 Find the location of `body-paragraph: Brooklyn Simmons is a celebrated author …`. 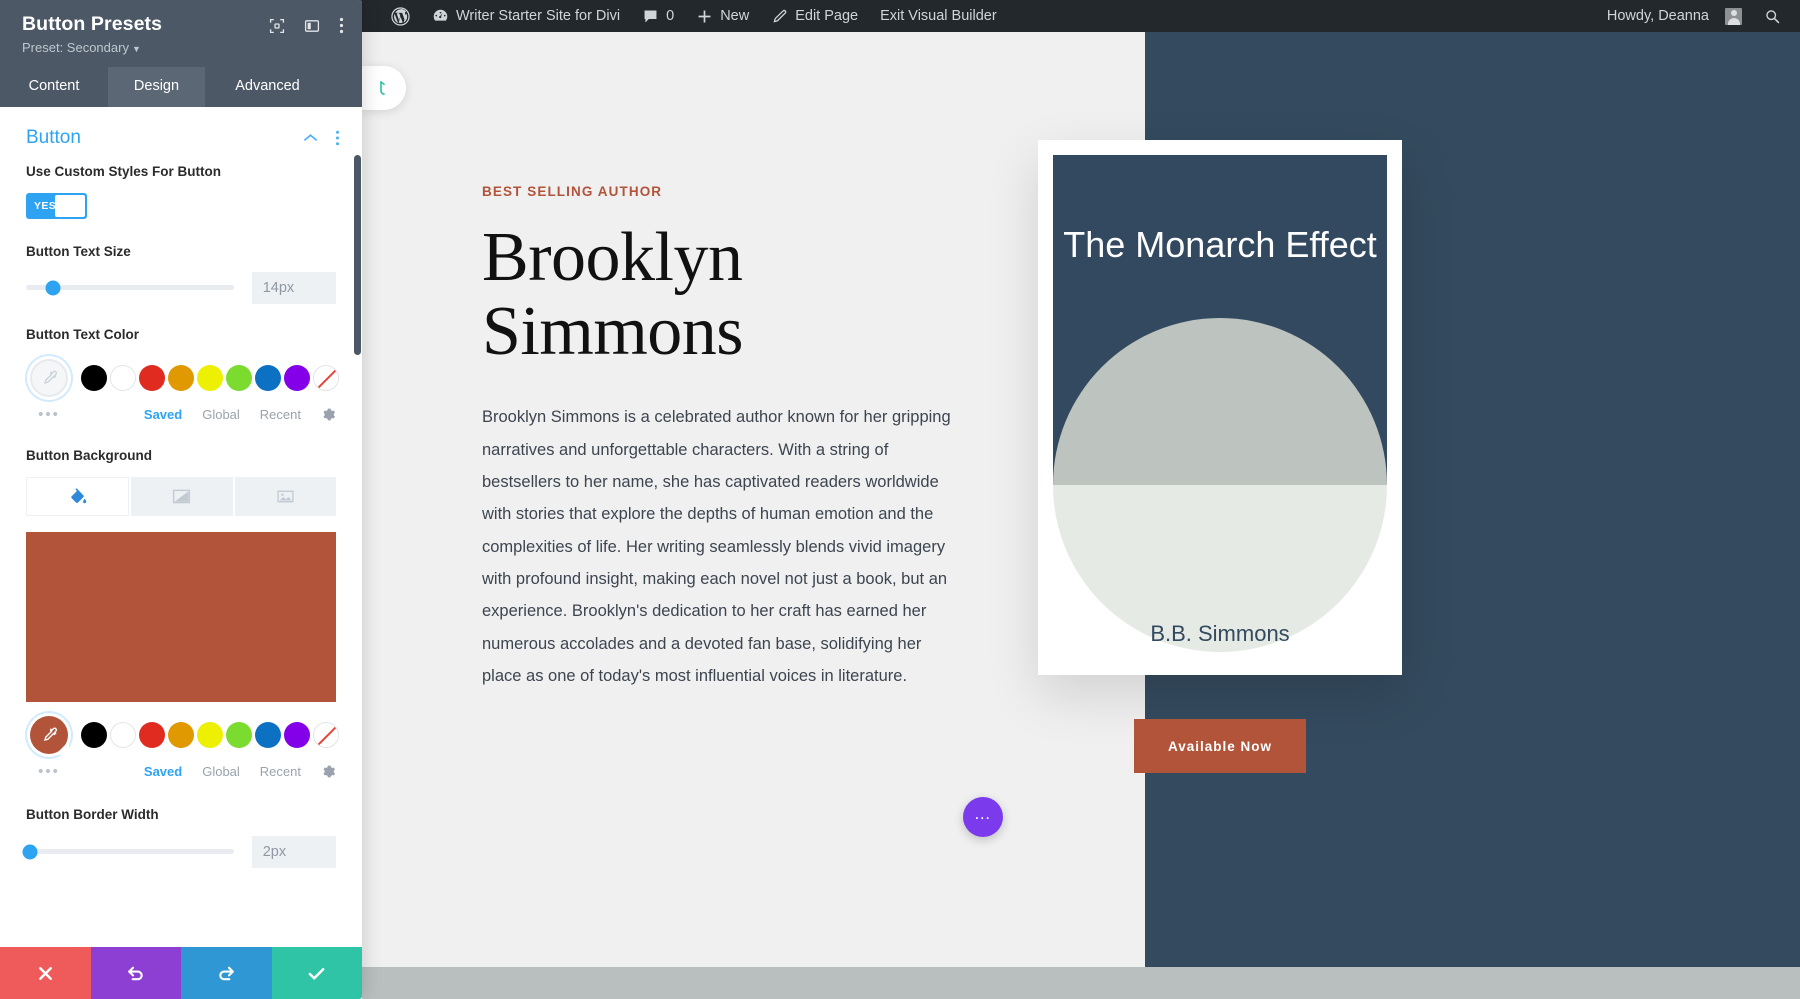

body-paragraph: Brooklyn Simmons is a celebrated author … is located at coordinates (716, 546).